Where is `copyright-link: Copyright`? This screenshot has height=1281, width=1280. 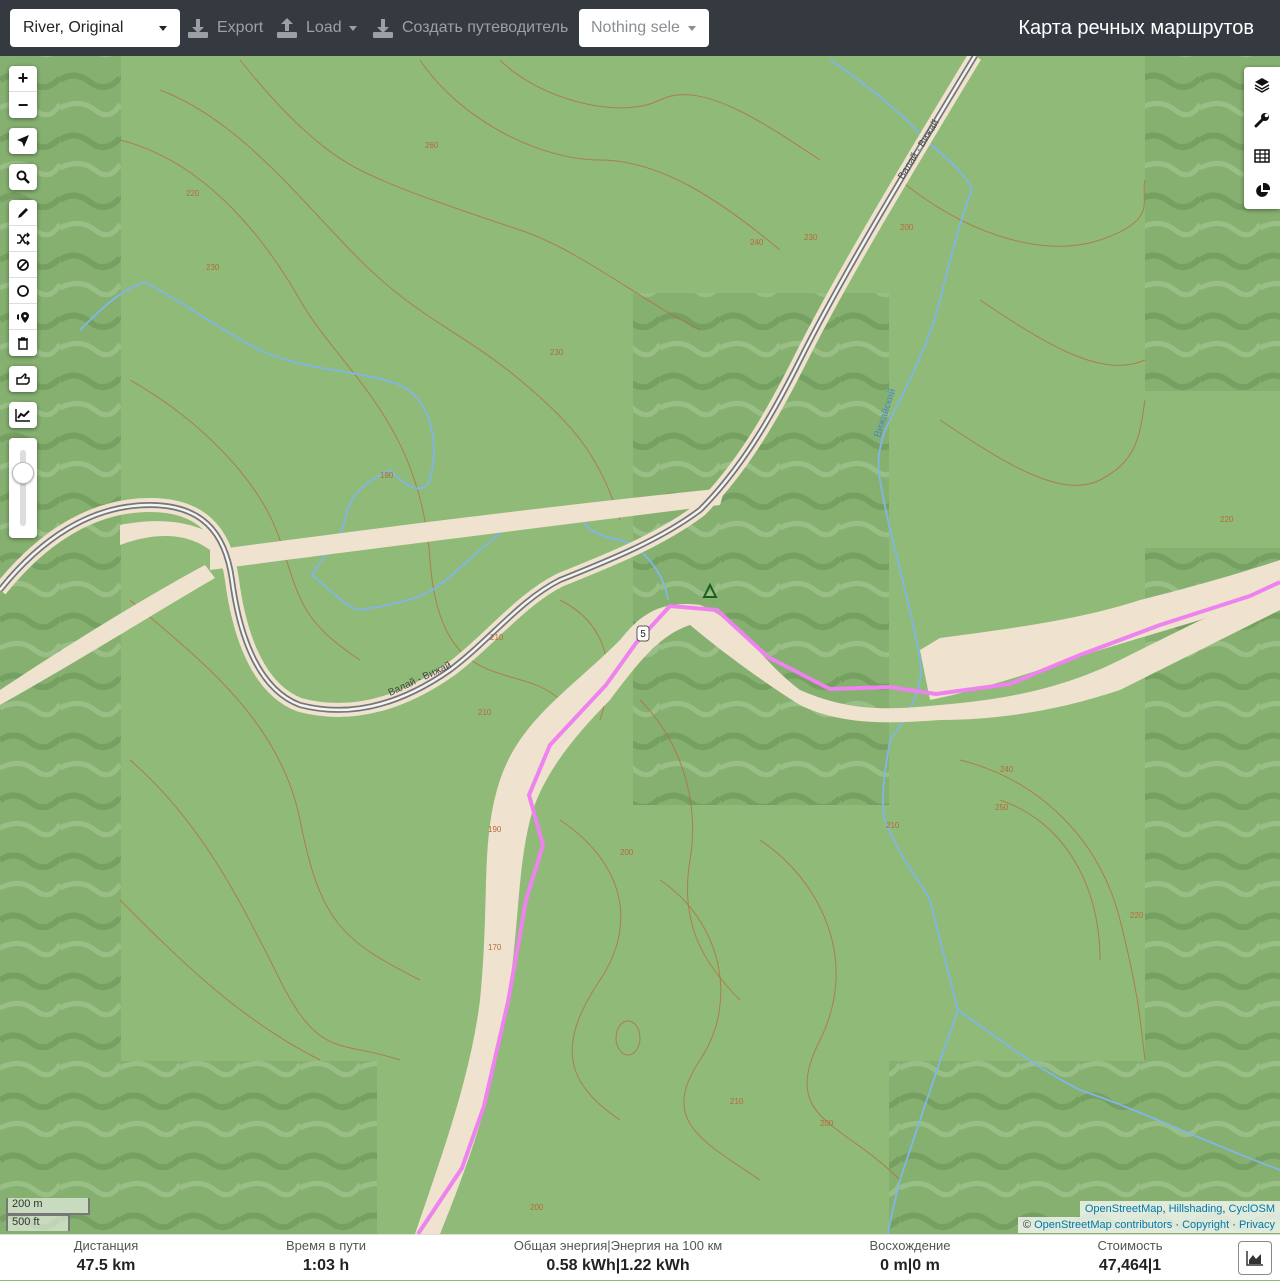 copyright-link: Copyright is located at coordinates (1205, 1225).